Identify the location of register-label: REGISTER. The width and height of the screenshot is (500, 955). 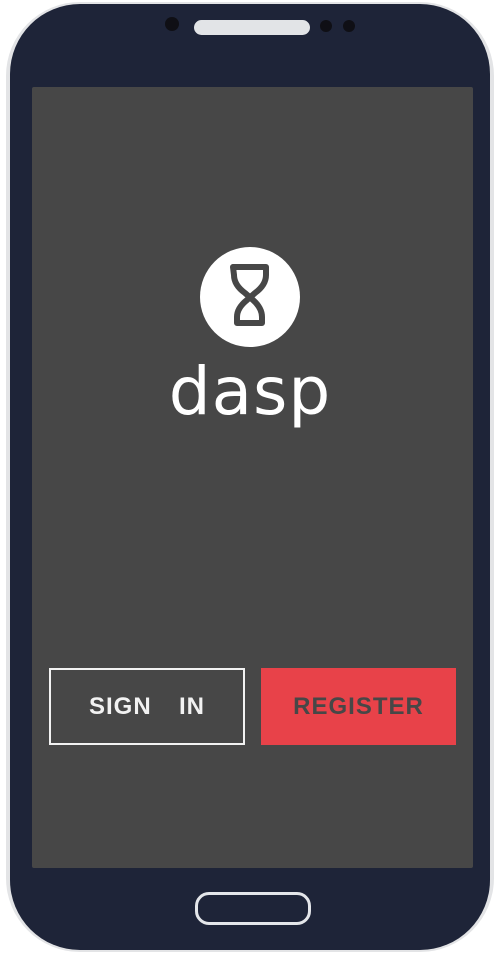
(358, 706).